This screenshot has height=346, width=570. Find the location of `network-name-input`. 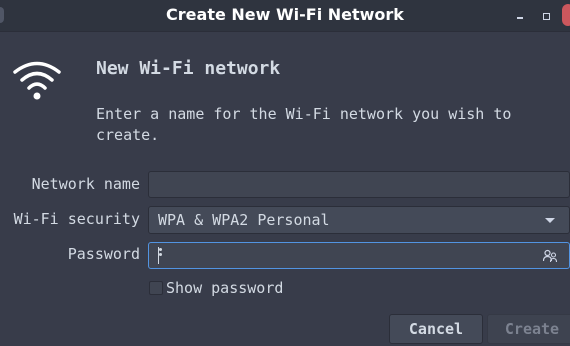

network-name-input is located at coordinates (359, 184).